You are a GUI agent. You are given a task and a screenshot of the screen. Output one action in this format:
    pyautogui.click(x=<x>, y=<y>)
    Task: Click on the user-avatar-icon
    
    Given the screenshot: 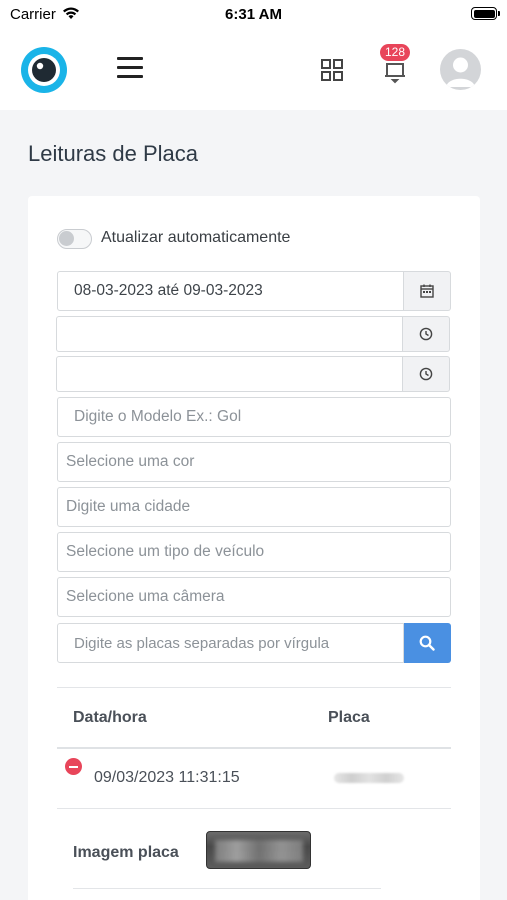 What is the action you would take?
    pyautogui.click(x=460, y=72)
    